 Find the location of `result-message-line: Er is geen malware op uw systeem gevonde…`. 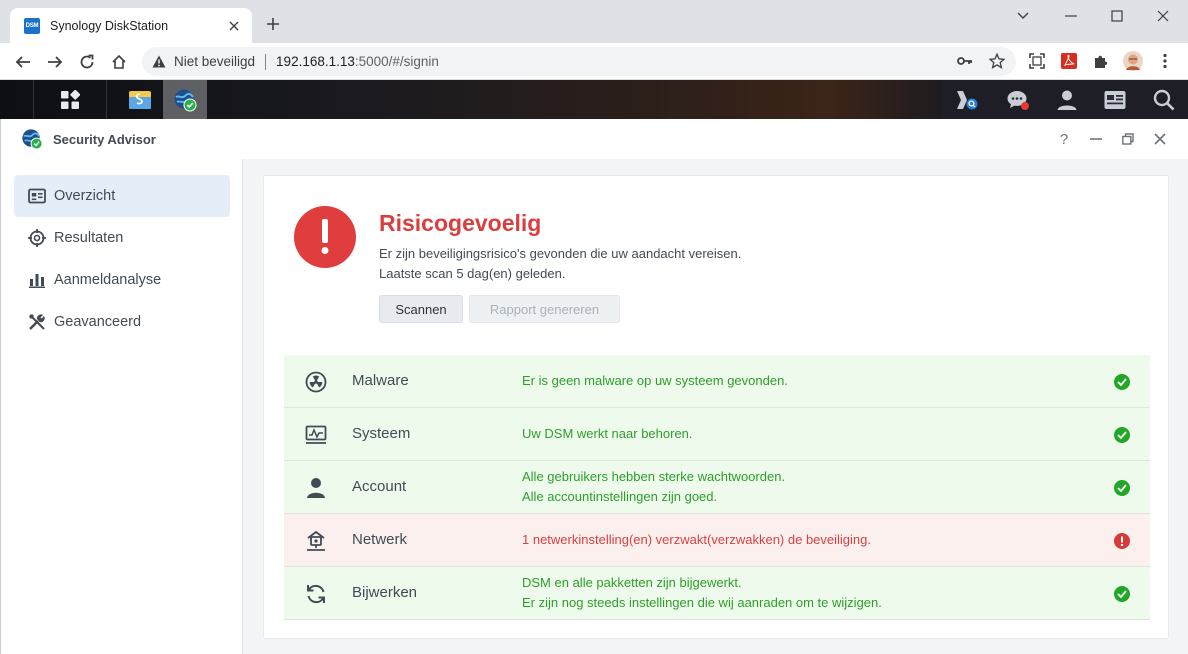

result-message-line: Er is geen malware op uw systeem gevonde… is located at coordinates (655, 380).